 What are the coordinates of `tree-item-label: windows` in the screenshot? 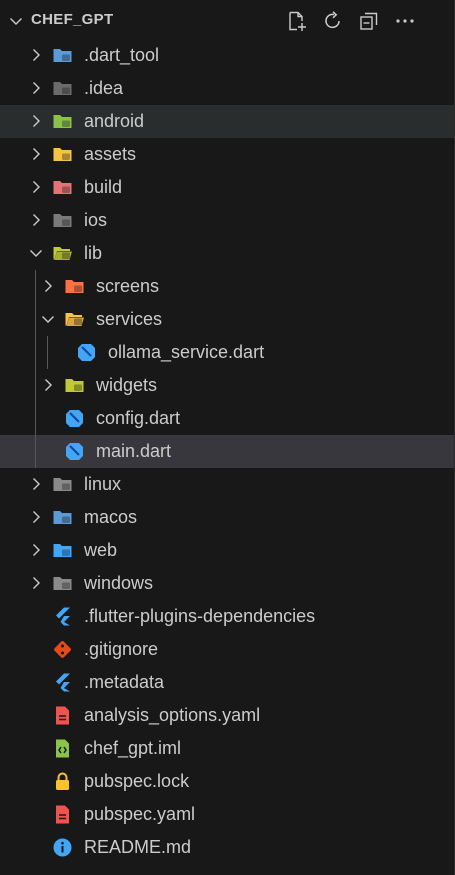 It's located at (119, 583).